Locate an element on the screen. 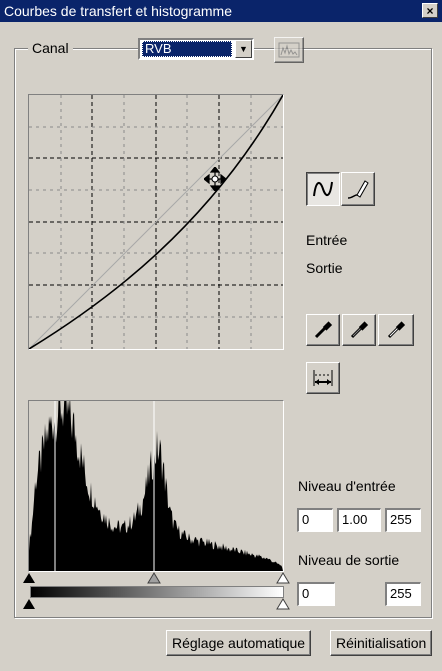  output-readout-label: Sortie is located at coordinates (324, 268).